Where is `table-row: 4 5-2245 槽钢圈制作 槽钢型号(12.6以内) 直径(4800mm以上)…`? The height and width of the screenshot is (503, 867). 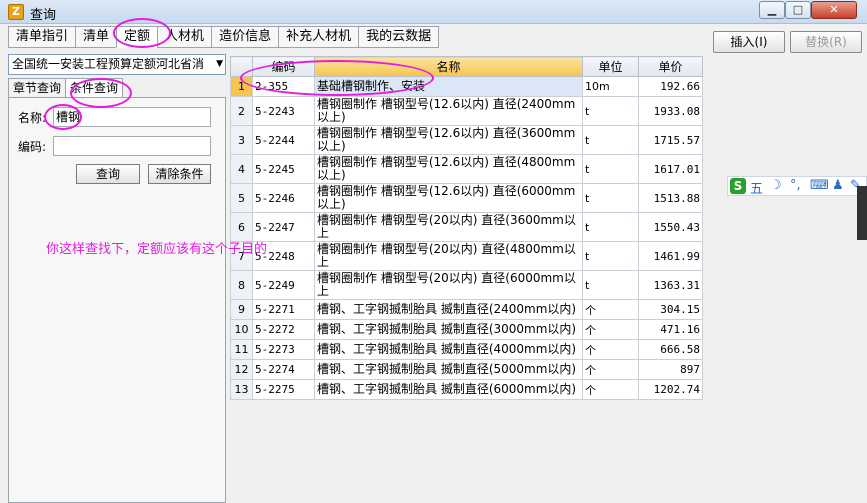 table-row: 4 5-2245 槽钢圈制作 槽钢型号(12.6以内) 直径(4800mm以上)… is located at coordinates (466, 169).